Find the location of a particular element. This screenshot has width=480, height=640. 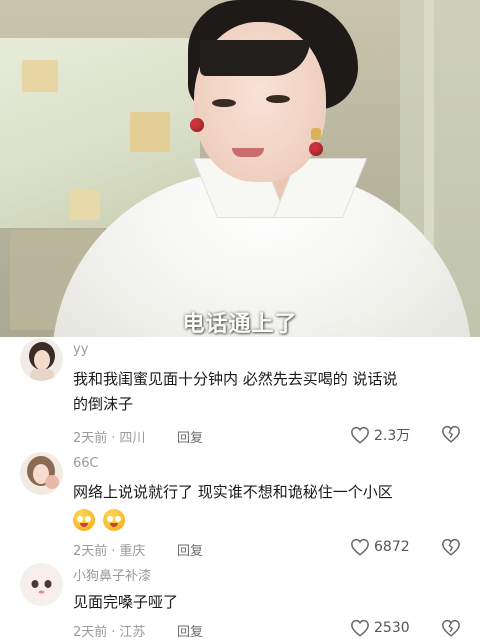

like-count: 2530 is located at coordinates (392, 628).